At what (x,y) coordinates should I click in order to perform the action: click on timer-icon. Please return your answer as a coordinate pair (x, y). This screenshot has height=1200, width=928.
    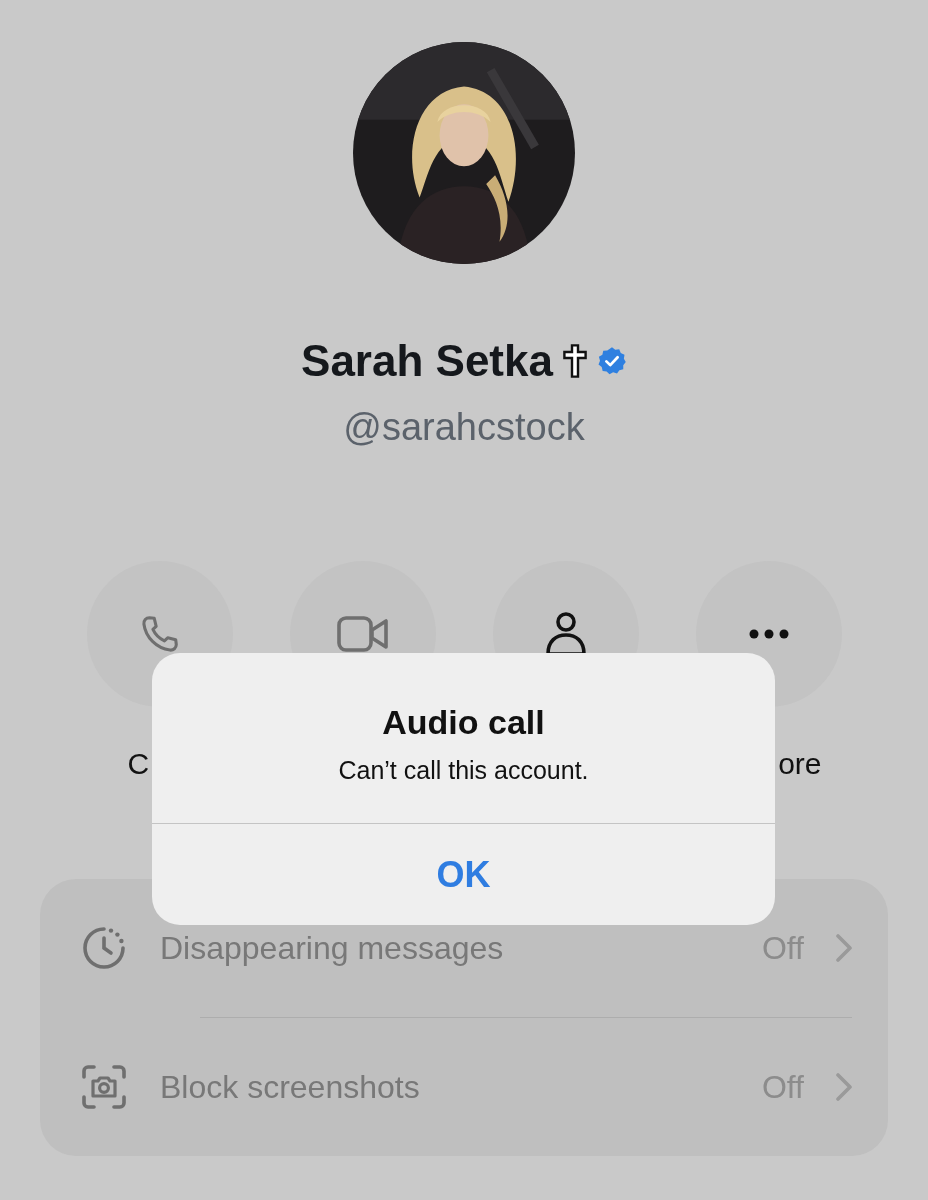
    Looking at the image, I should click on (104, 948).